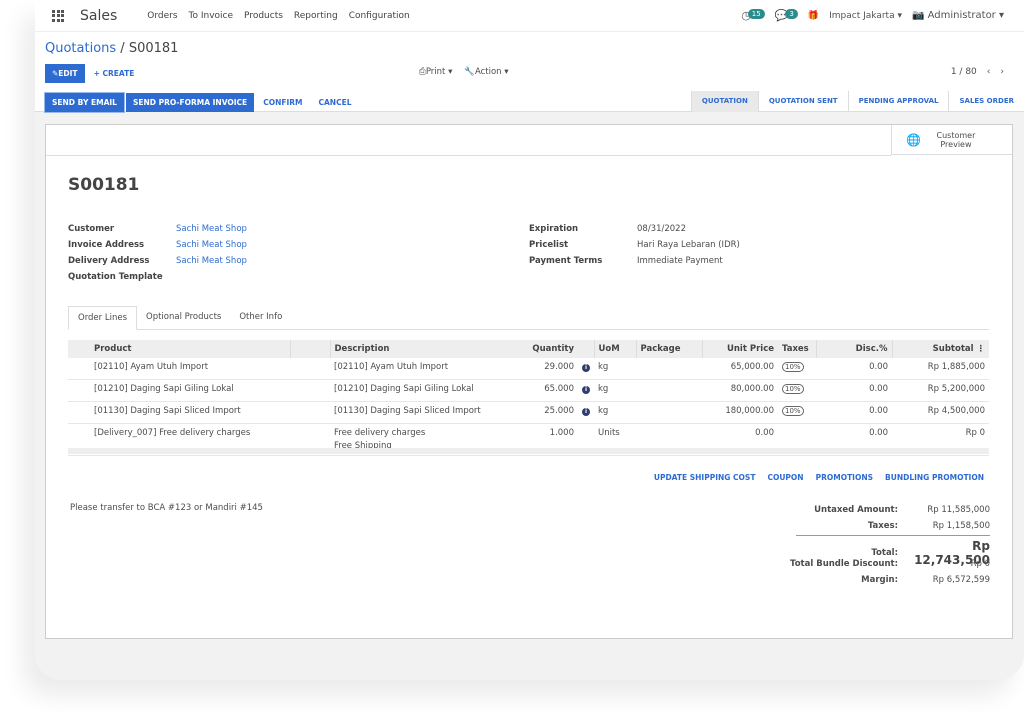  Describe the element at coordinates (989, 72) in the screenshot. I see `previous-record-button: ‹` at that location.